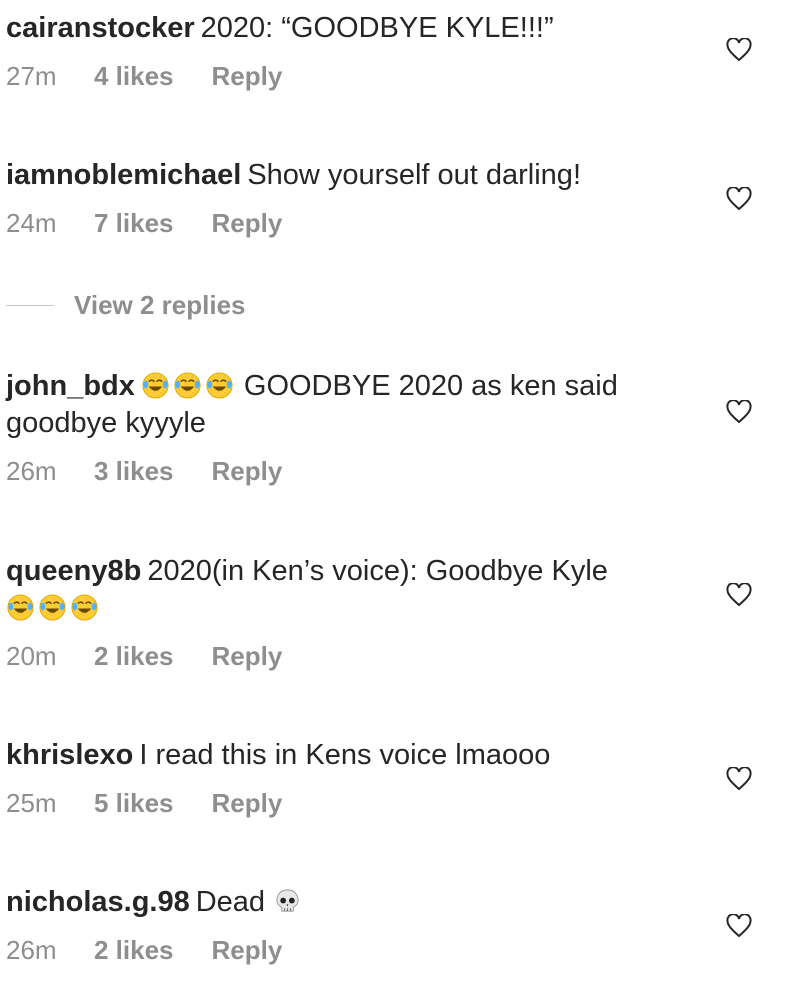 The image size is (800, 991). What do you see at coordinates (41, 76) in the screenshot?
I see `comment-time: 27m` at bounding box center [41, 76].